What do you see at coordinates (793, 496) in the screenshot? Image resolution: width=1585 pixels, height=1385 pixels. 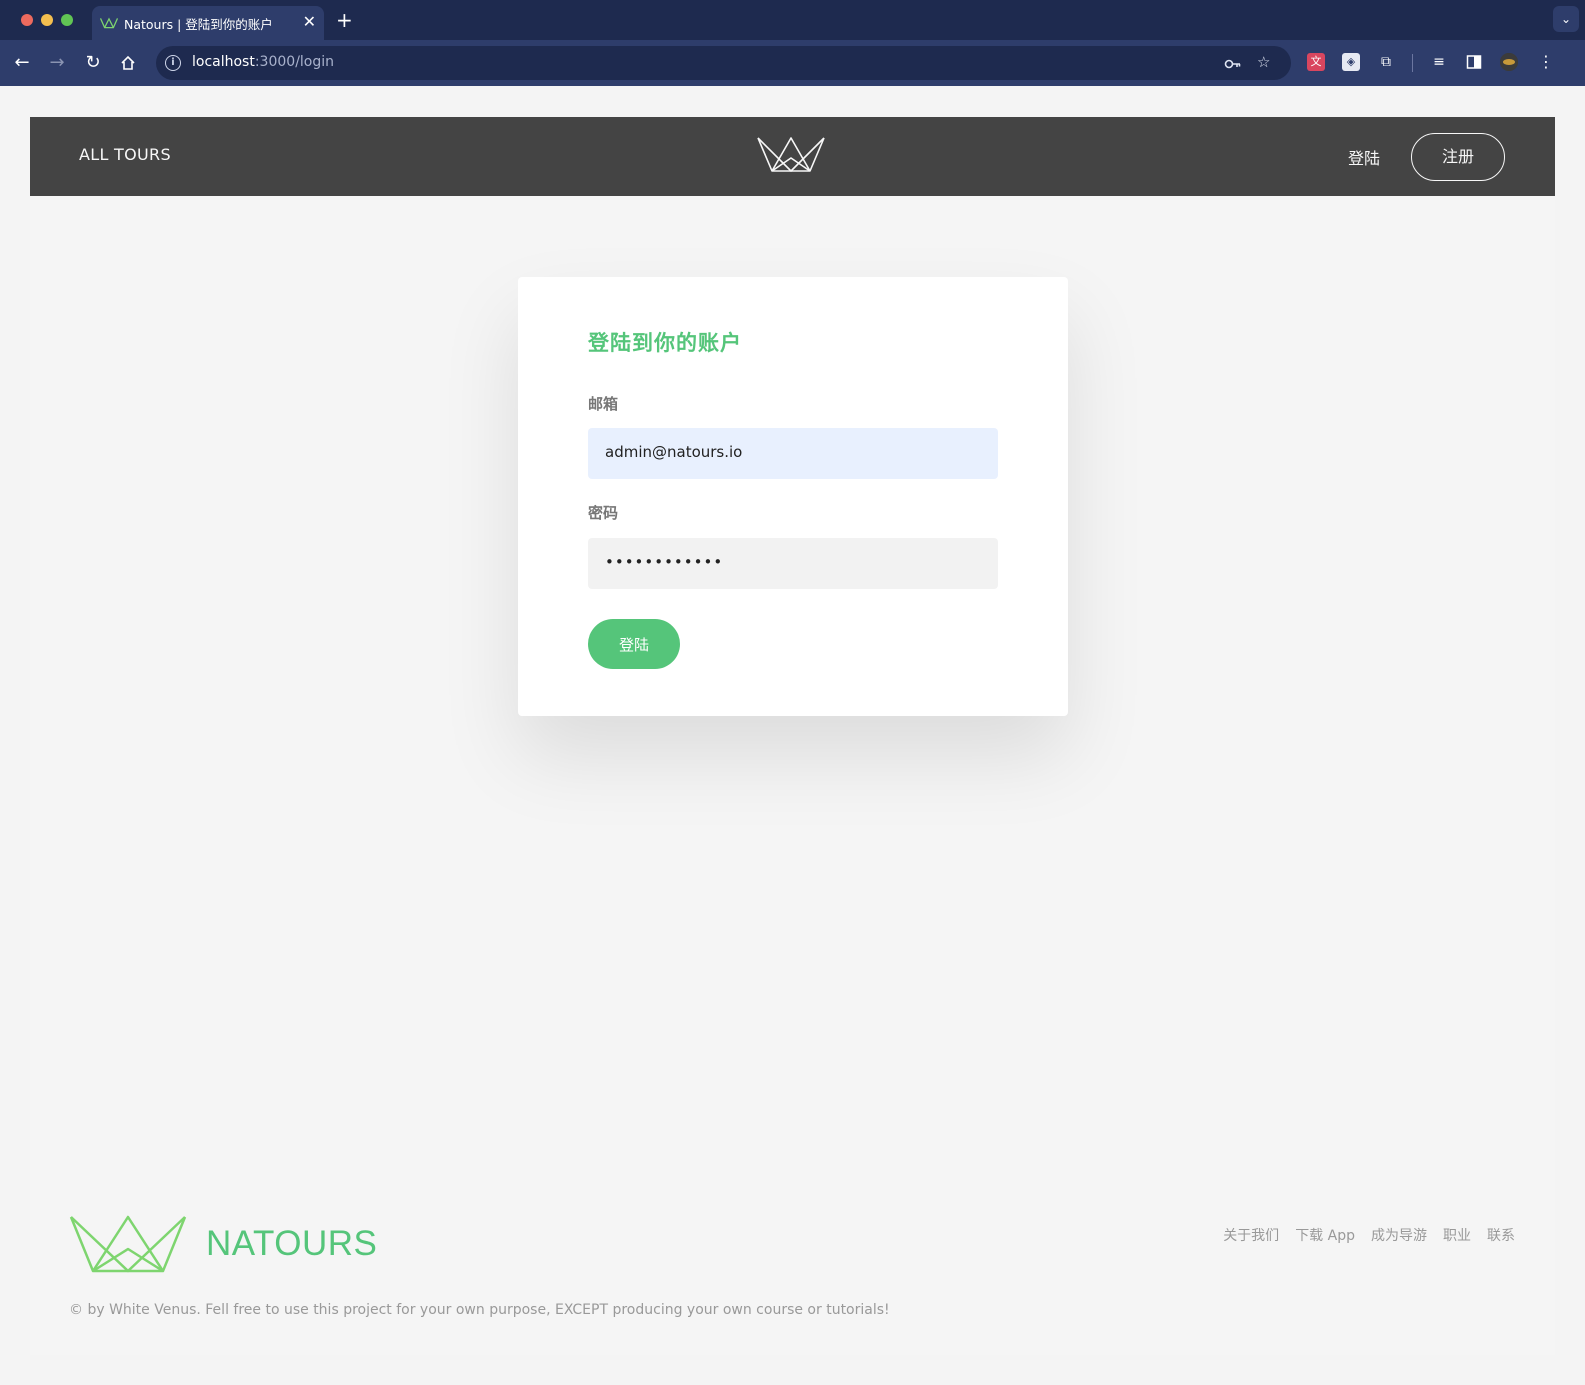 I see `login-form-card: 登陆到你的账户 邮箱 密码 登陆` at bounding box center [793, 496].